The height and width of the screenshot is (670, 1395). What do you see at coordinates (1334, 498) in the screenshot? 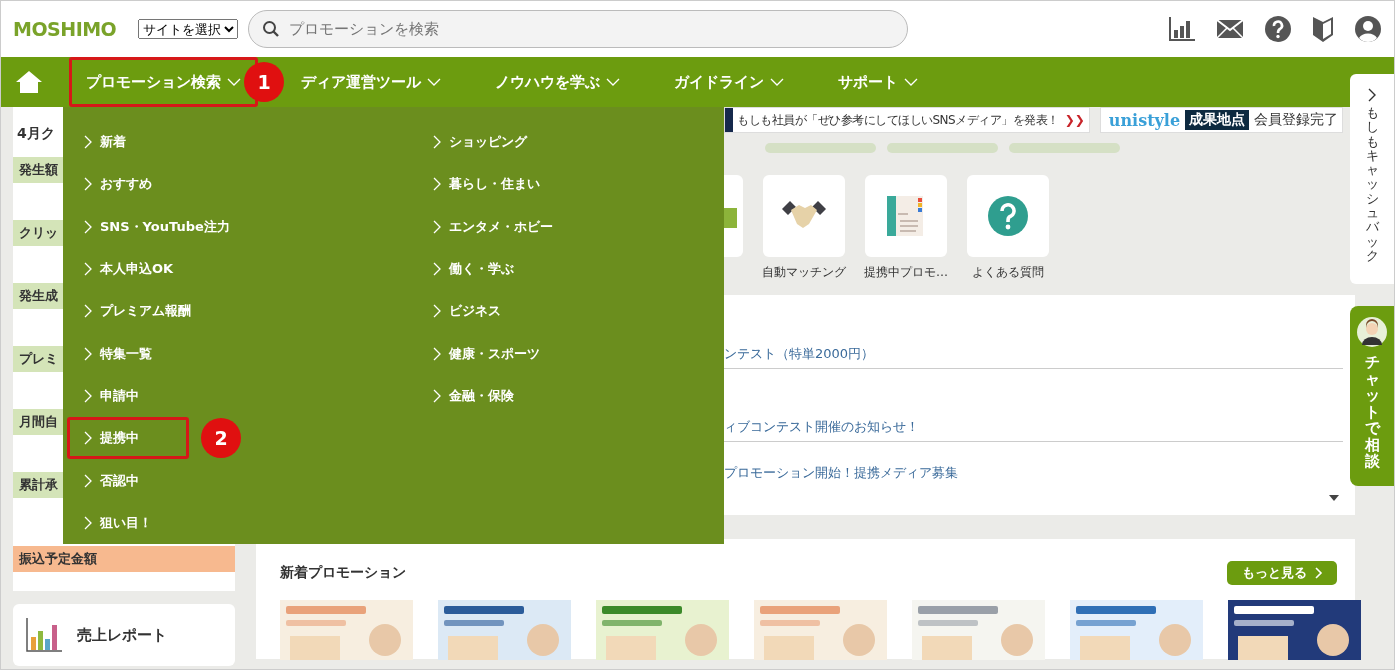
I see `scroll-down-icon` at bounding box center [1334, 498].